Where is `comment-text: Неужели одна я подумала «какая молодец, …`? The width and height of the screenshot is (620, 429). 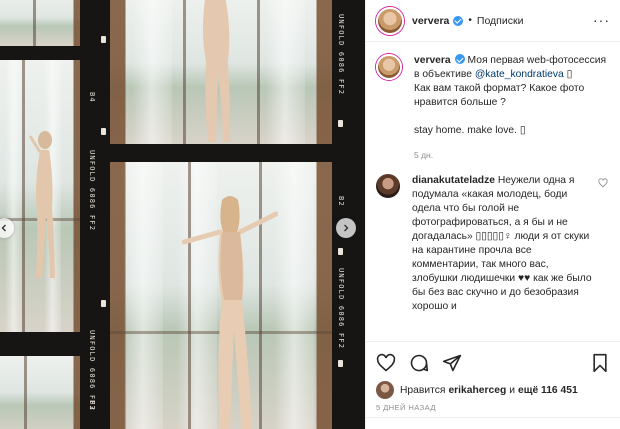 comment-text: Неужели одна я подумала «какая молодец, … is located at coordinates (502, 243).